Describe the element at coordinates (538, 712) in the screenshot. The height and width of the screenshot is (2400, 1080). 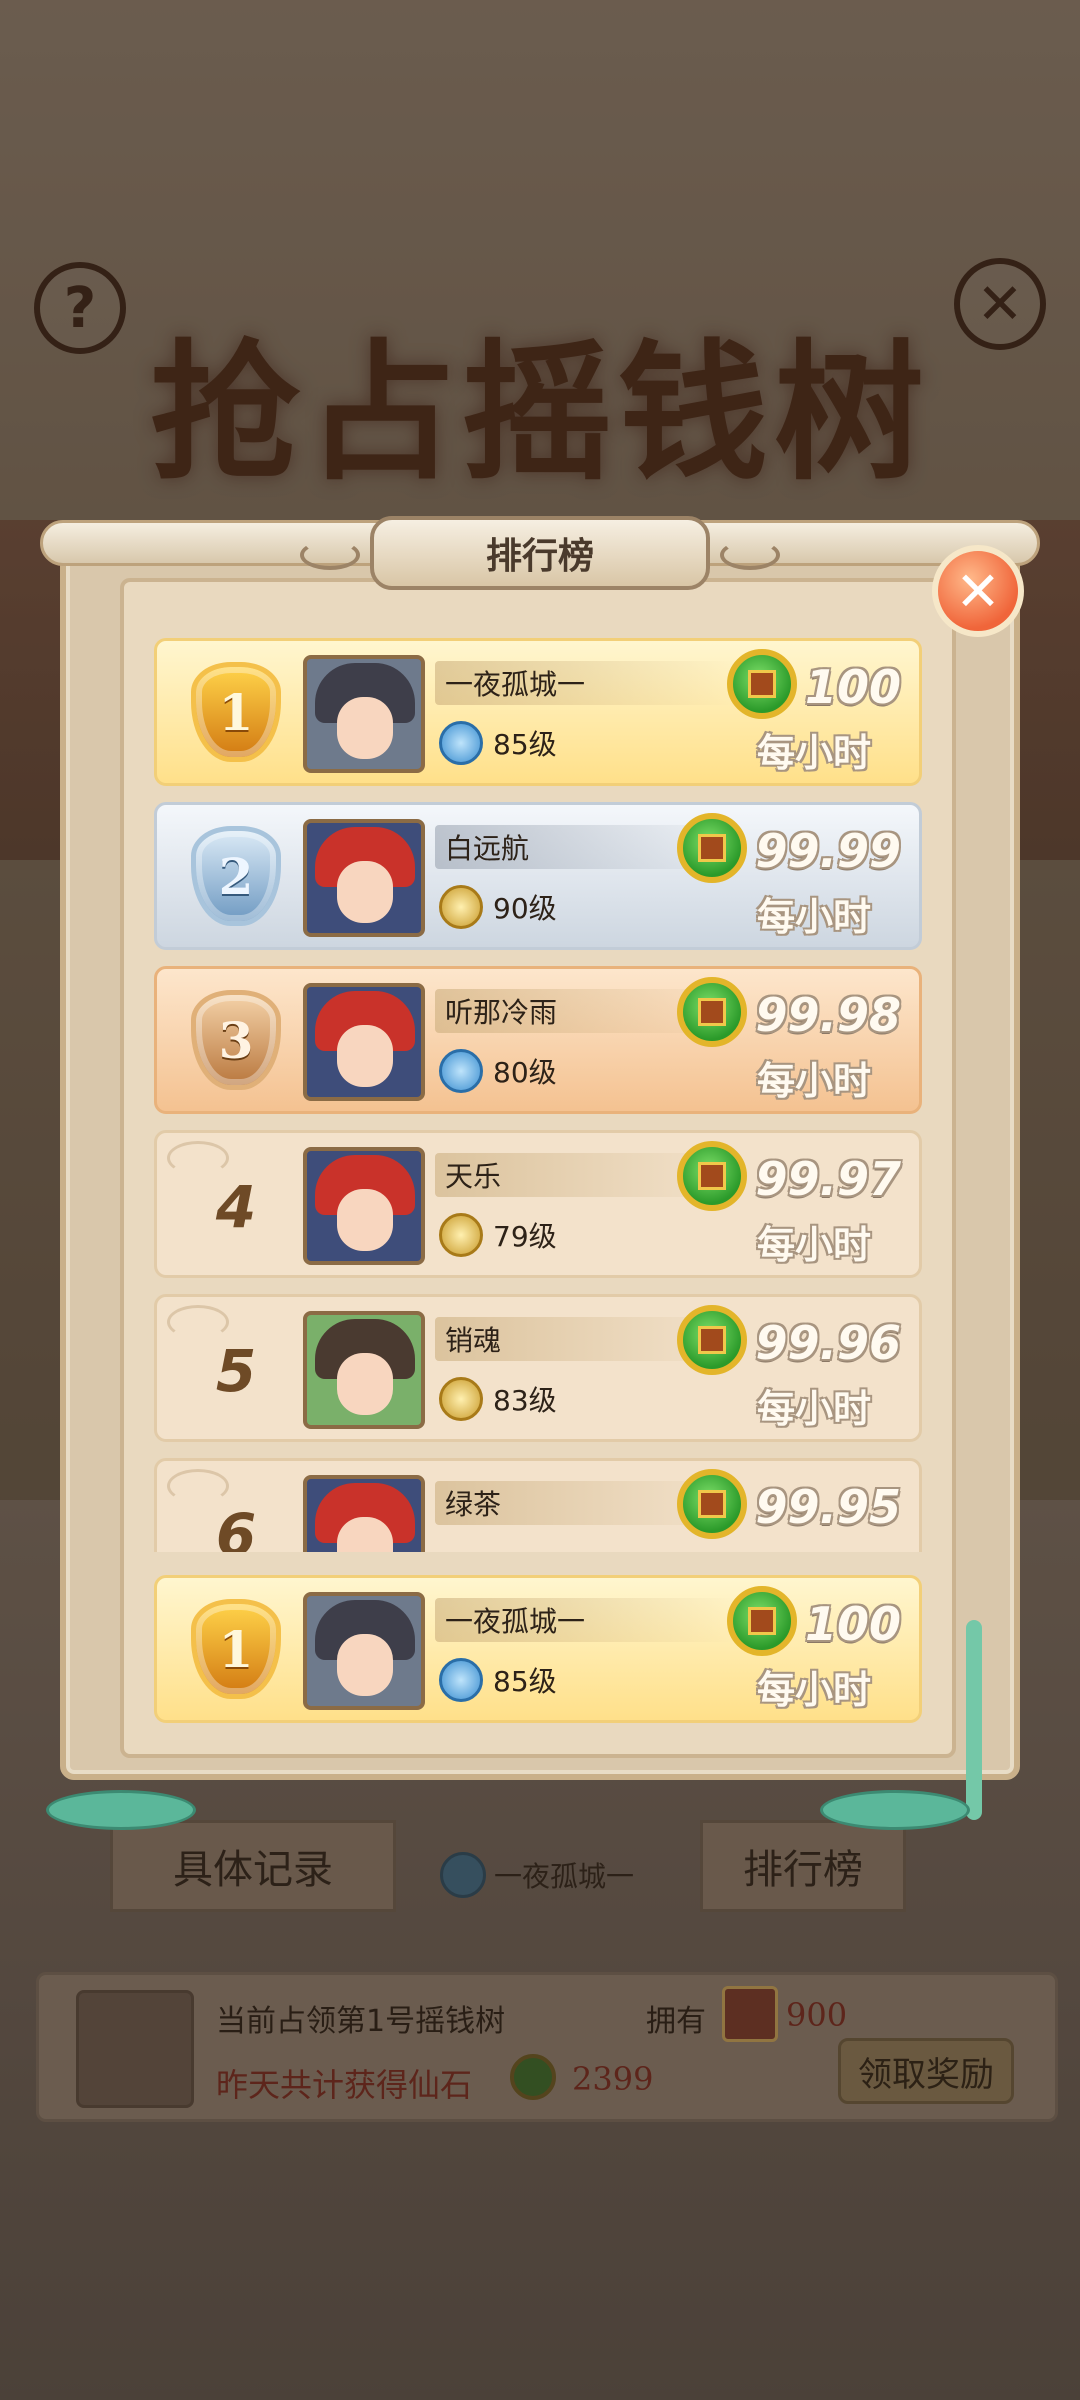
I see `ranking-row: 1 一夜孤城一 85级 100 每小时` at that location.